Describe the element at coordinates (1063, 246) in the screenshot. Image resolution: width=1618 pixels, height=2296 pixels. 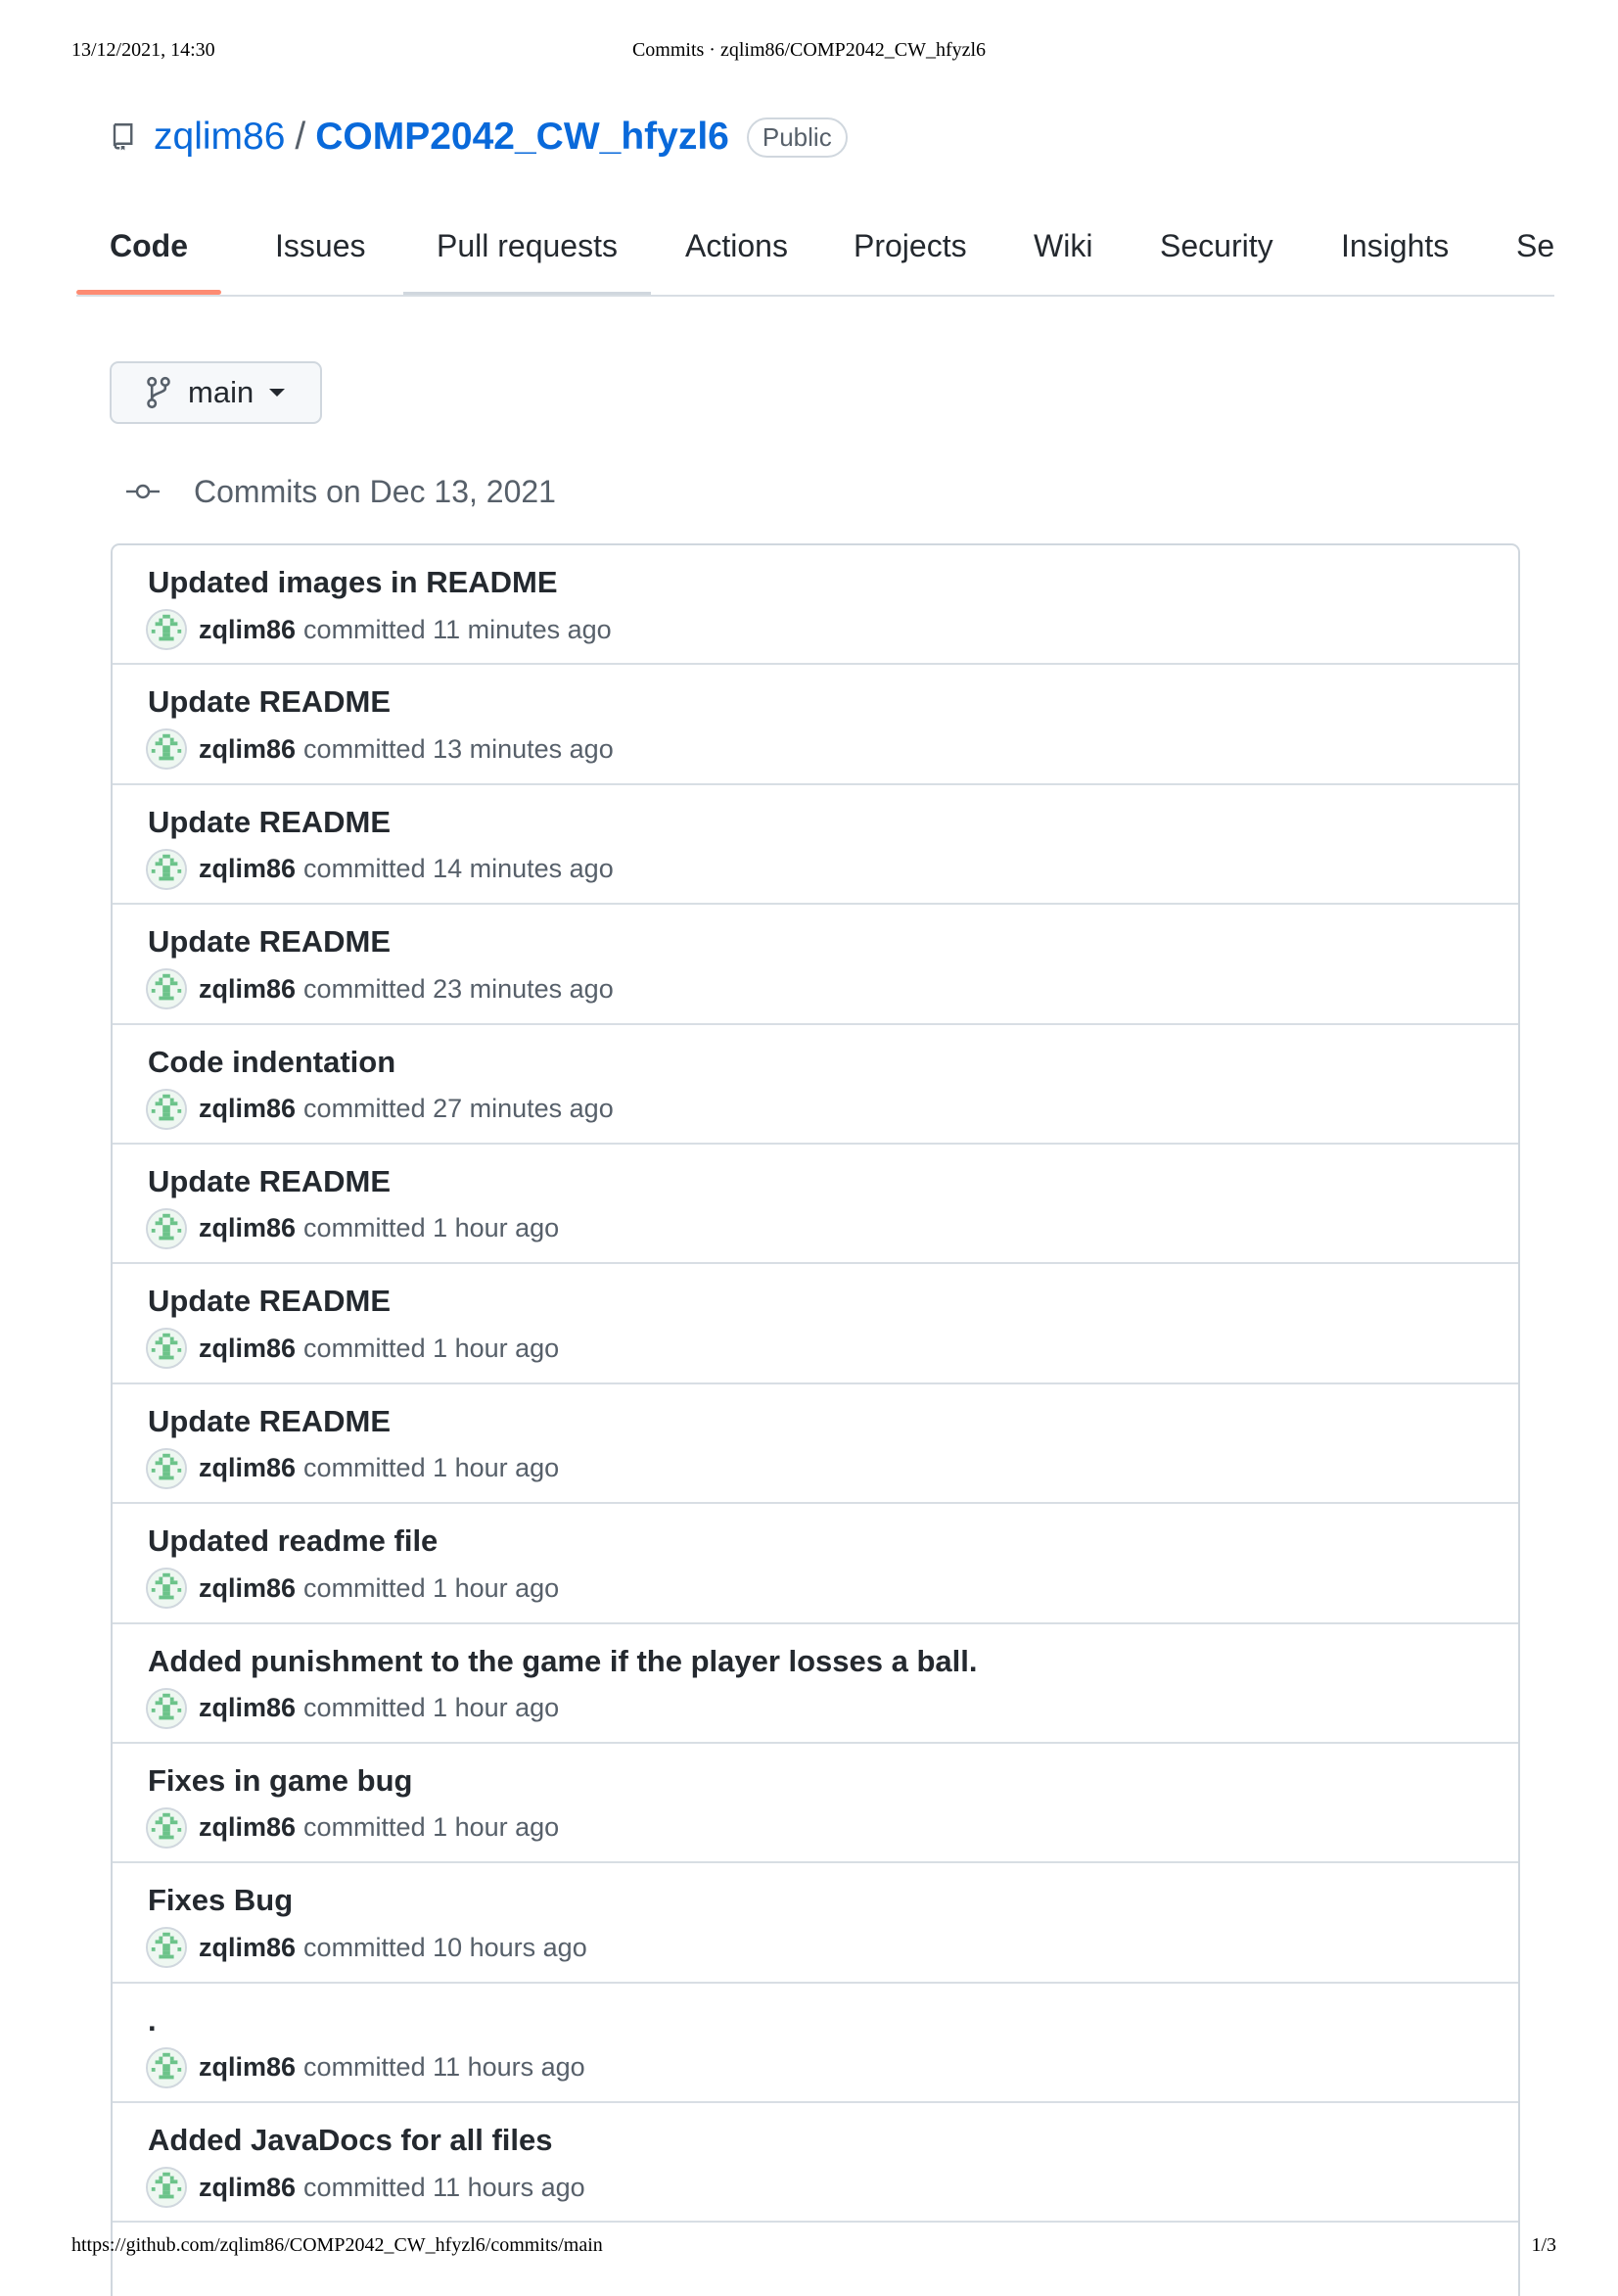
I see `tab-wiki: Wiki` at that location.